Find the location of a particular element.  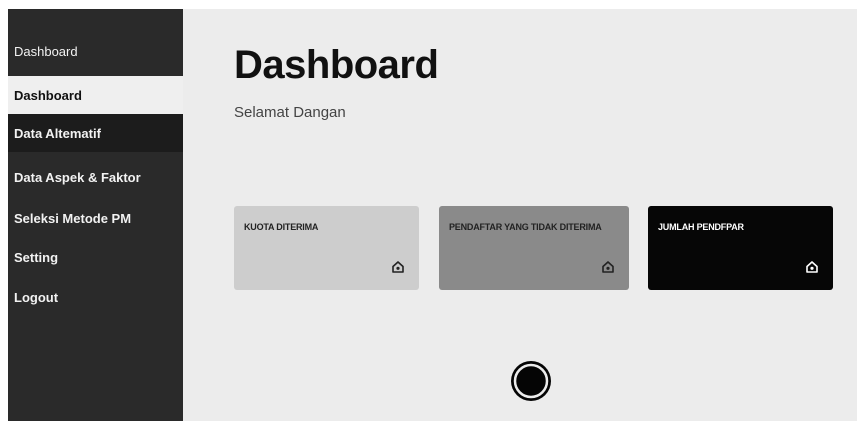

card-jumlah-pendaftar: JUMLAH PENDFPAR is located at coordinates (740, 248).